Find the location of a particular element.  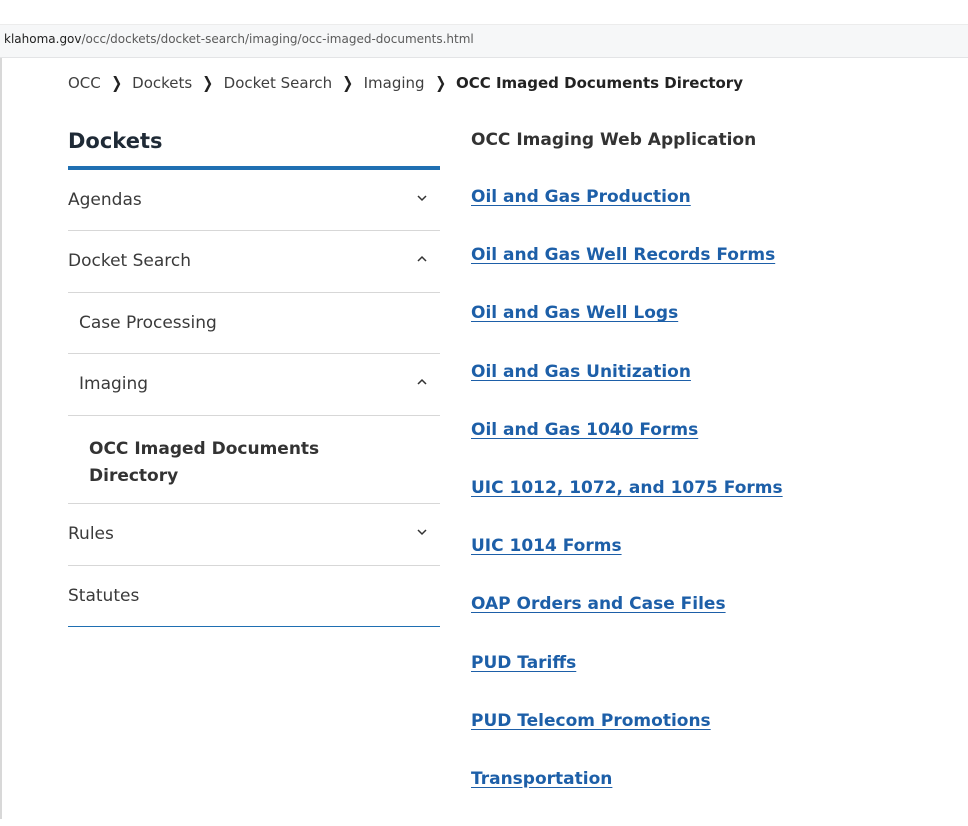

page-heading: OCC Imaging Web Application is located at coordinates (614, 140).